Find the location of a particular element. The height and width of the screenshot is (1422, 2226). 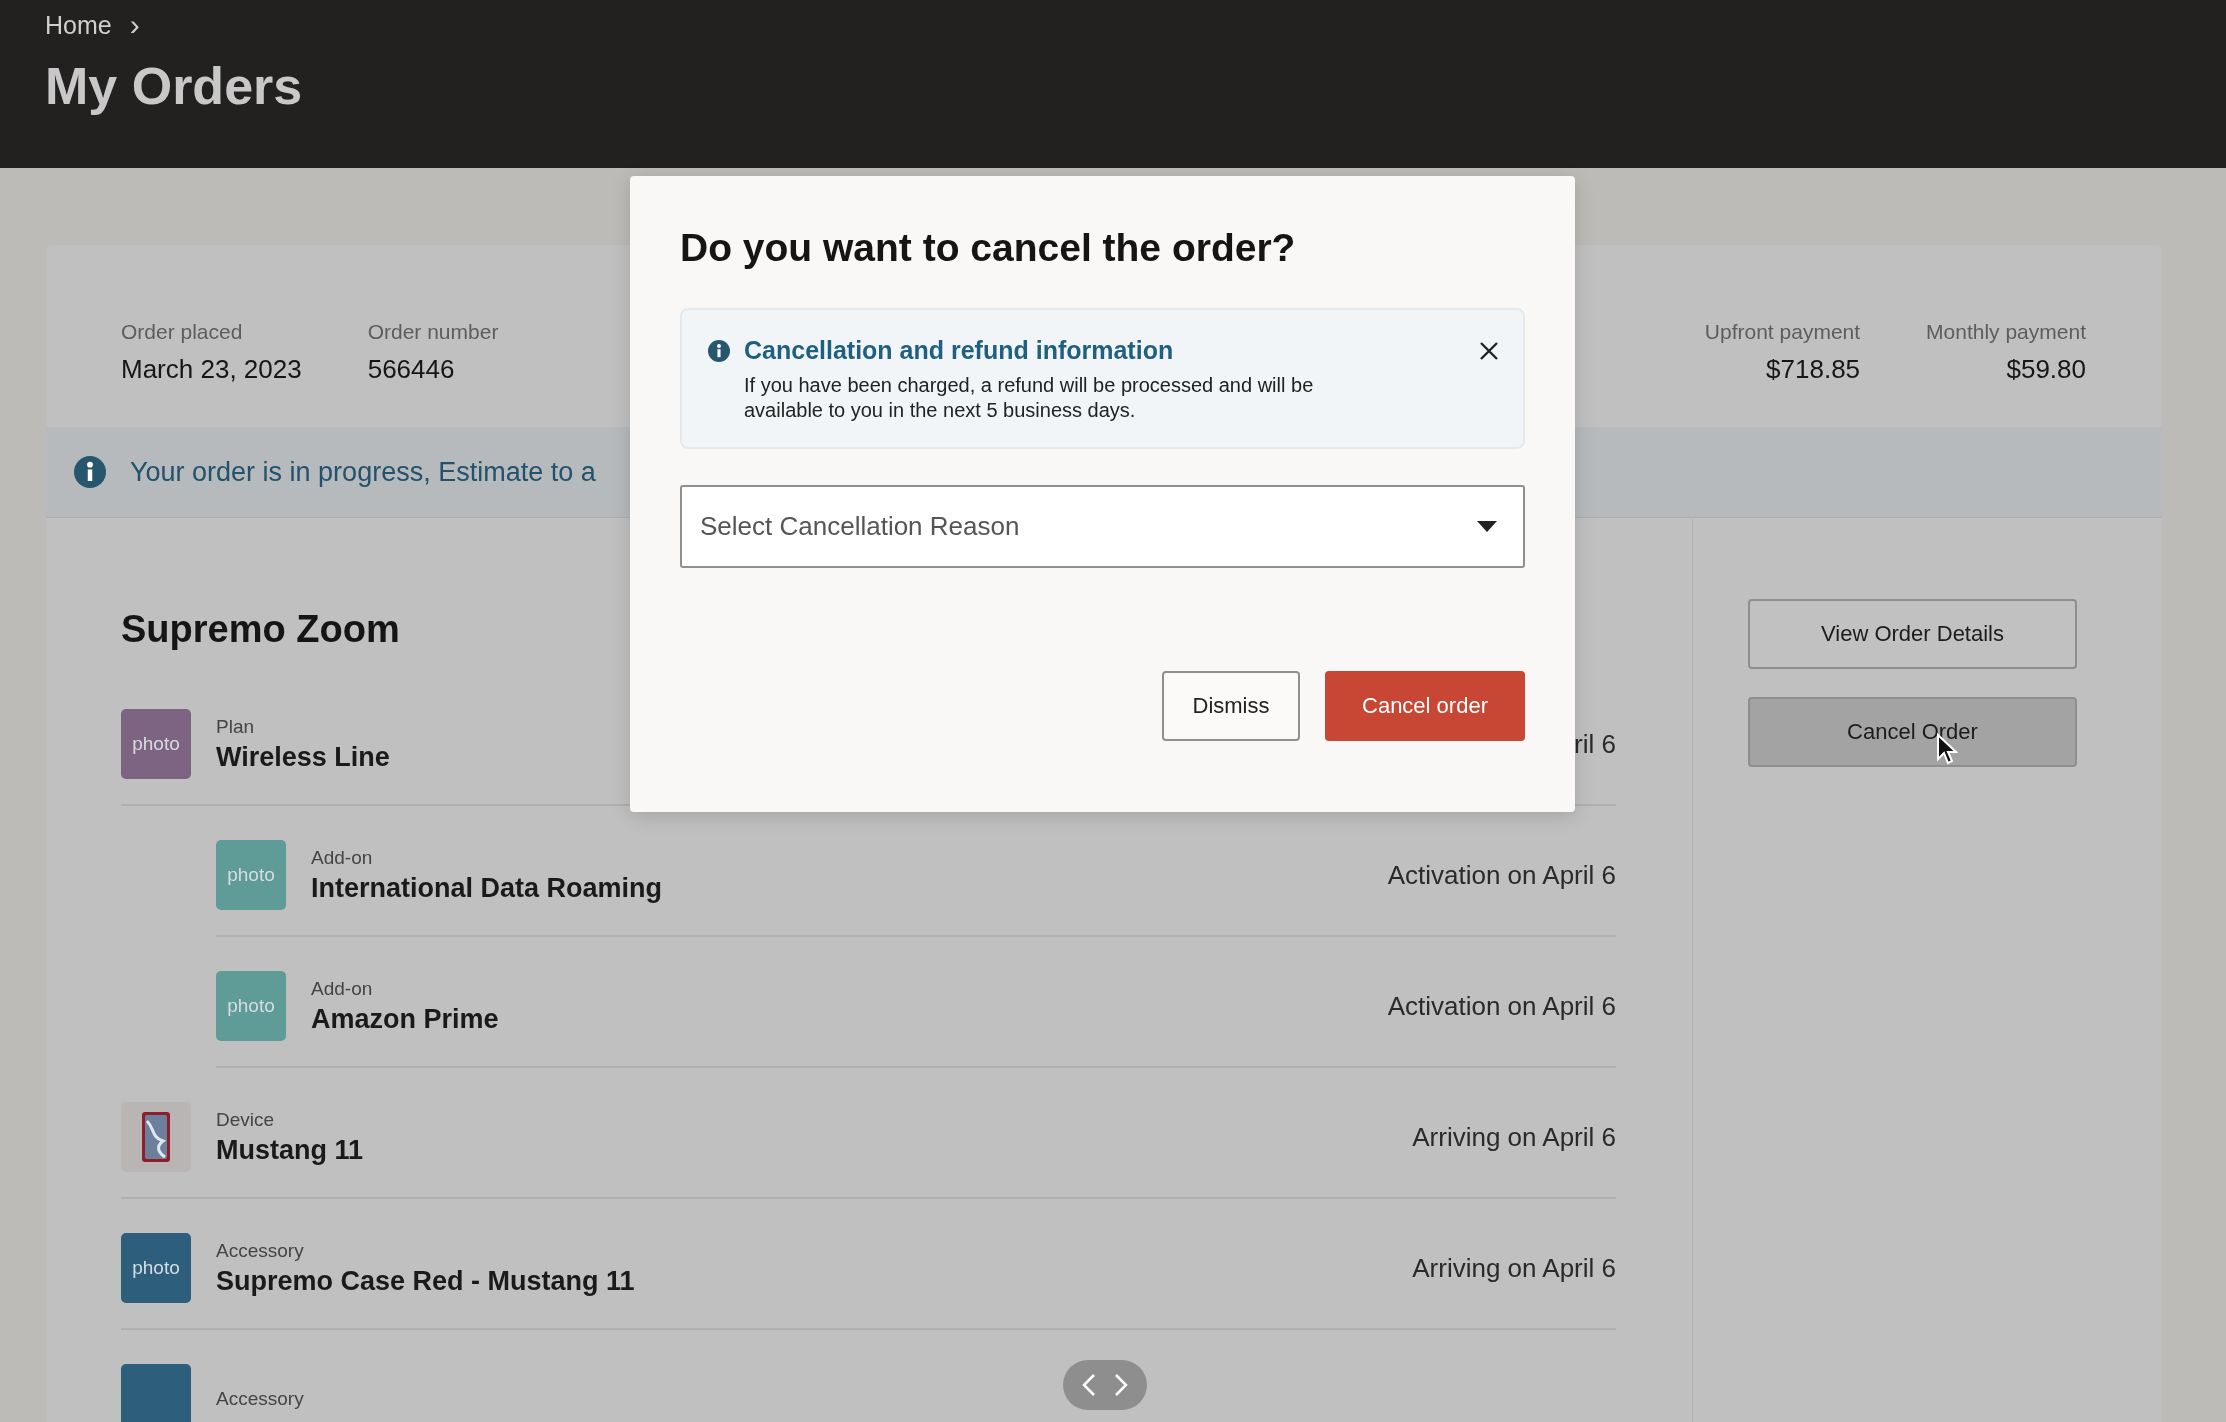

dialog-title: Do you want to cancel the order? is located at coordinates (988, 248).